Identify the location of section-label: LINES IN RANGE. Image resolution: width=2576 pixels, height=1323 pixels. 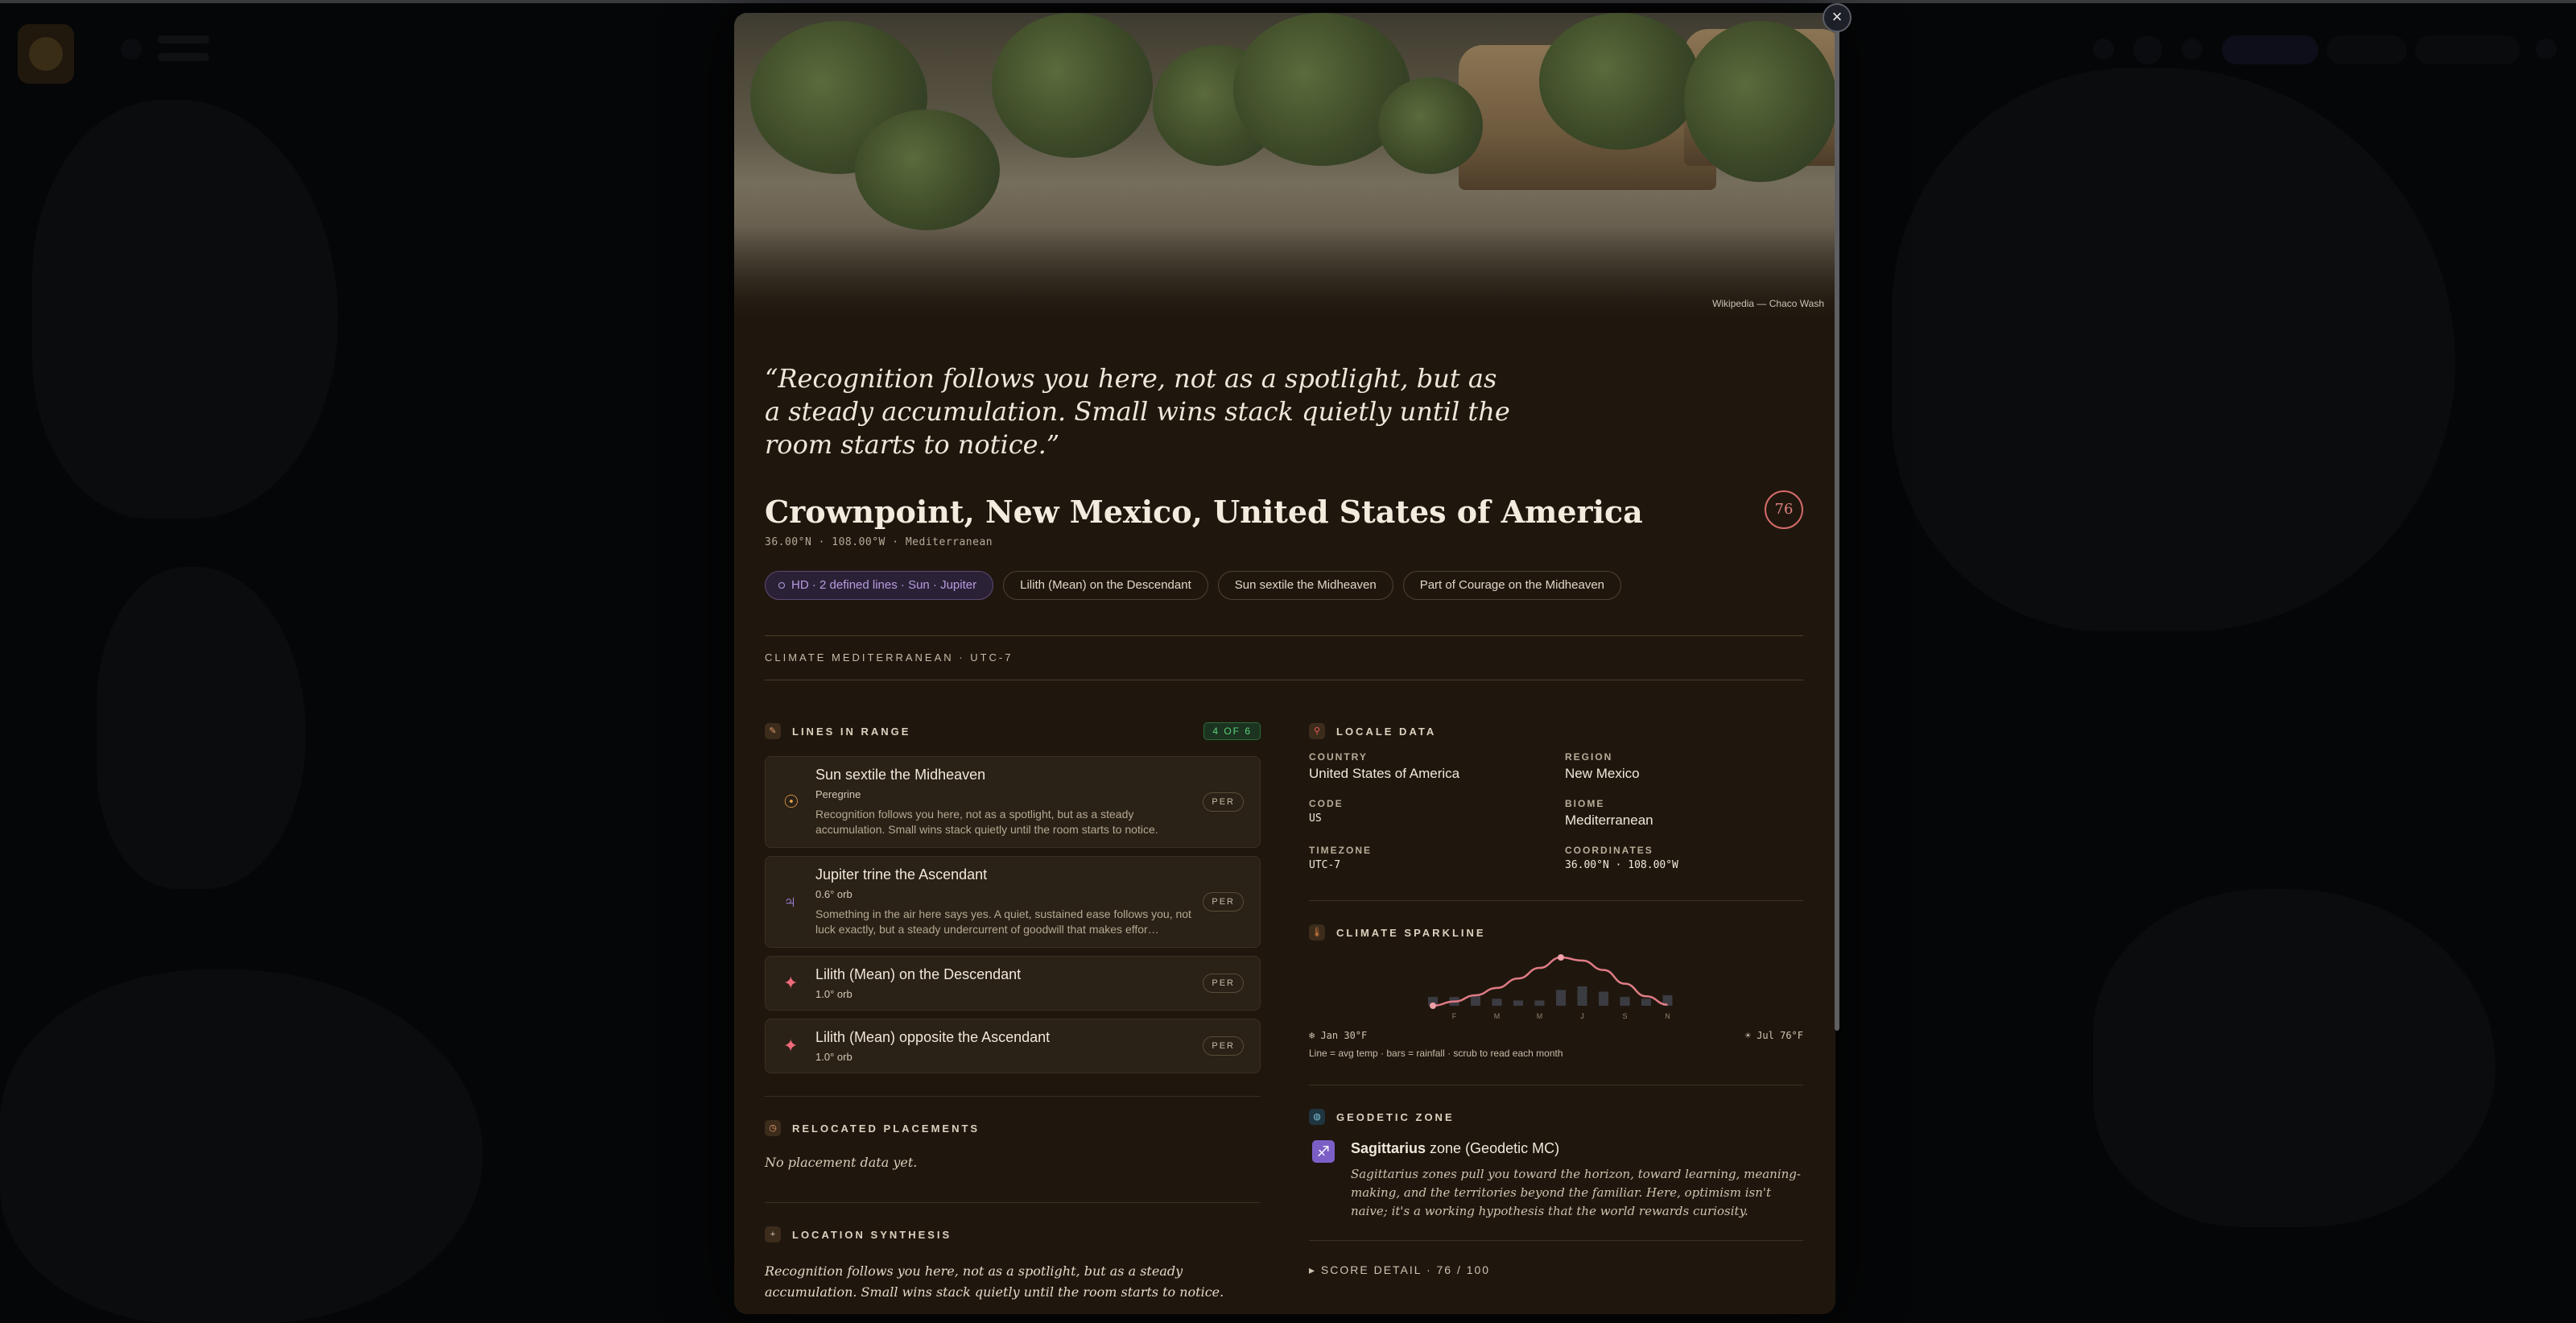
(851, 731).